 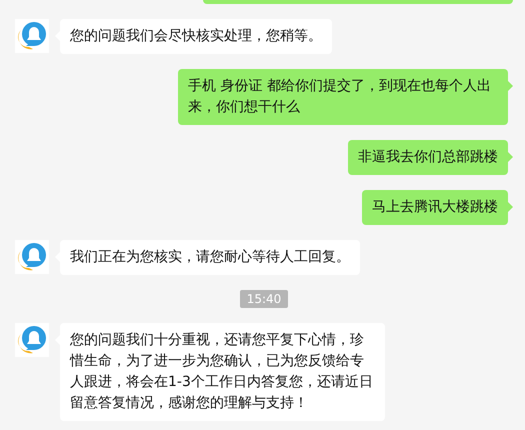 What do you see at coordinates (264, 299) in the screenshot?
I see `timestamp: 15:40` at bounding box center [264, 299].